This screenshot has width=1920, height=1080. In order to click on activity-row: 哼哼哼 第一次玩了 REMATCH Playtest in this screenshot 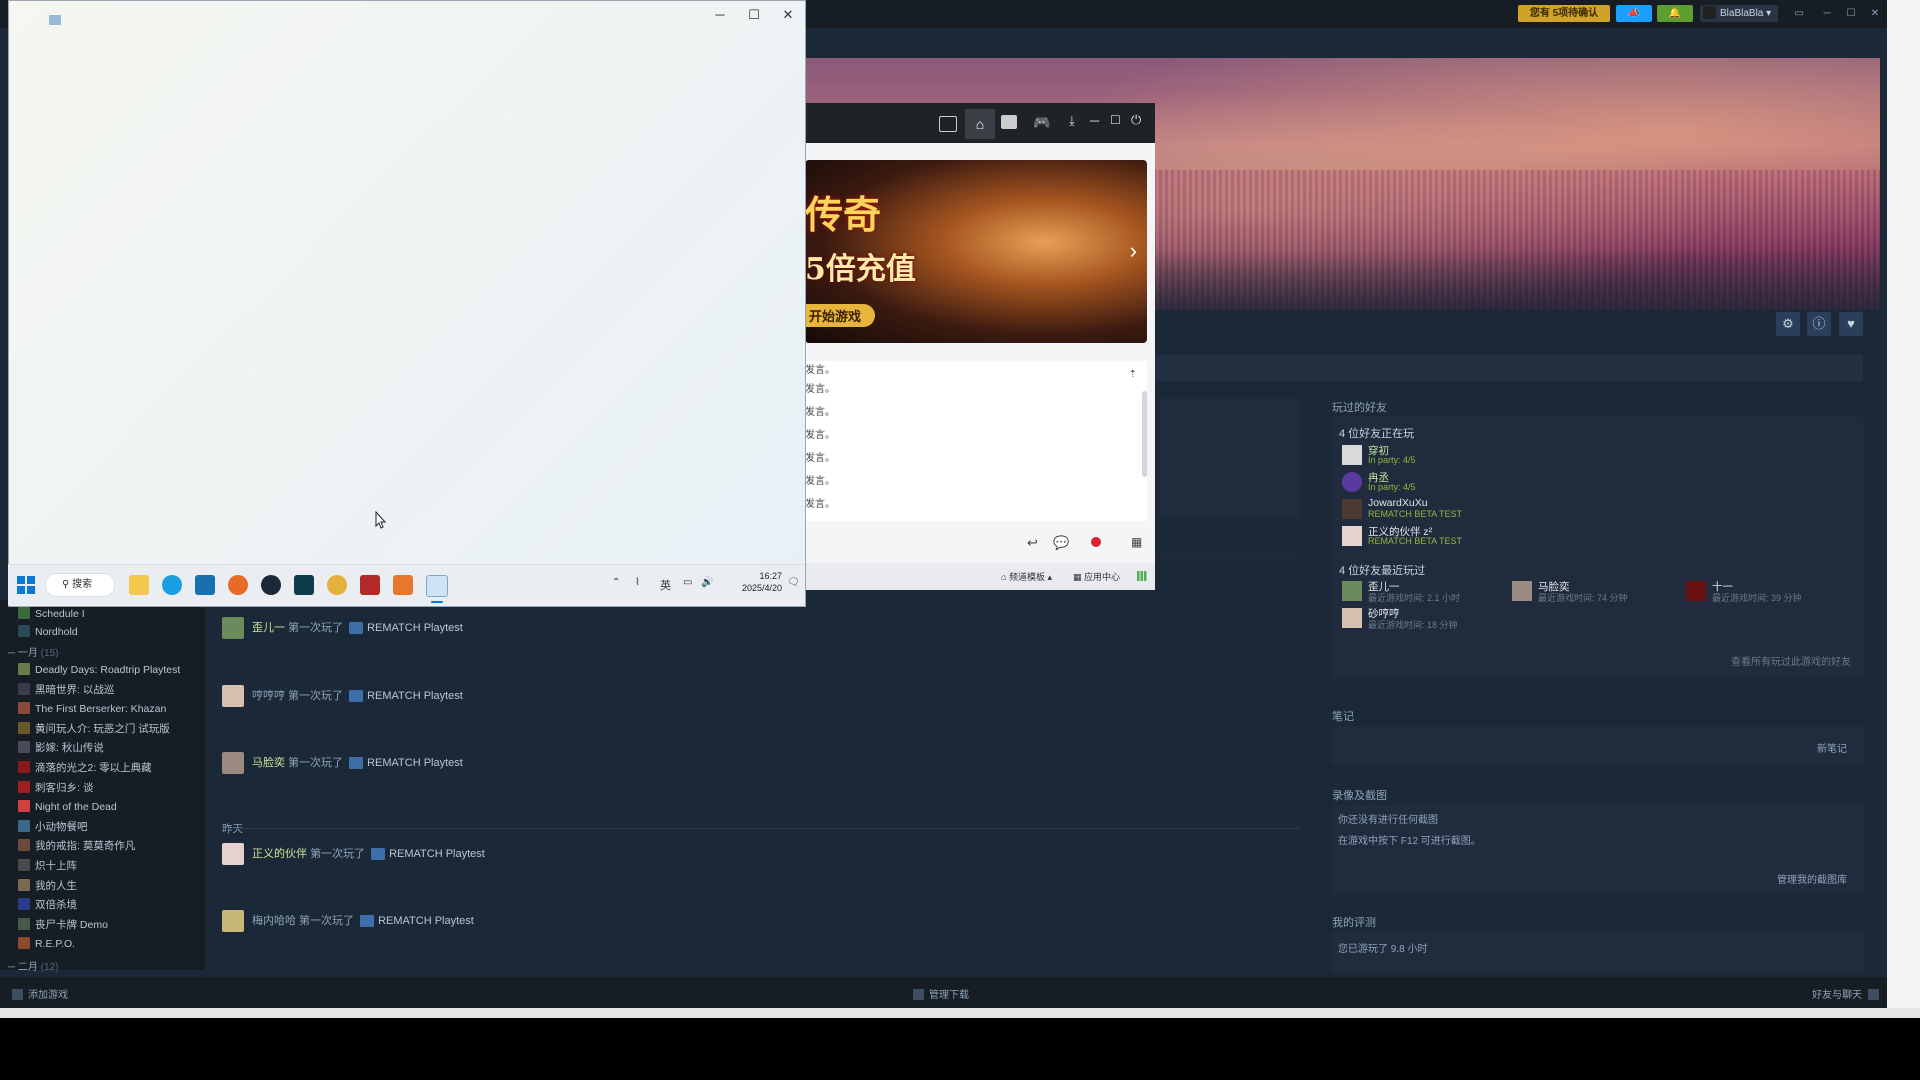, I will do `click(342, 696)`.